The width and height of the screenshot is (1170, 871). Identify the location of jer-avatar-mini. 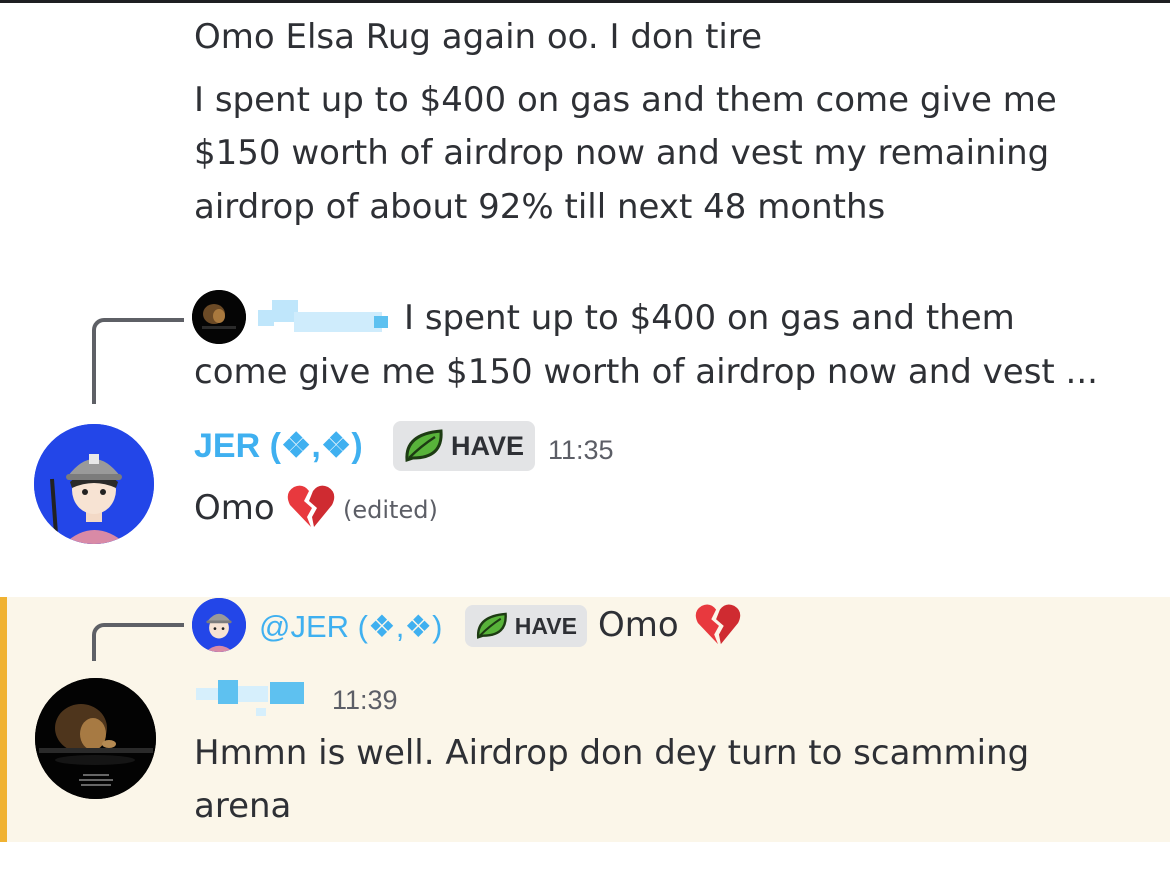
(219, 625).